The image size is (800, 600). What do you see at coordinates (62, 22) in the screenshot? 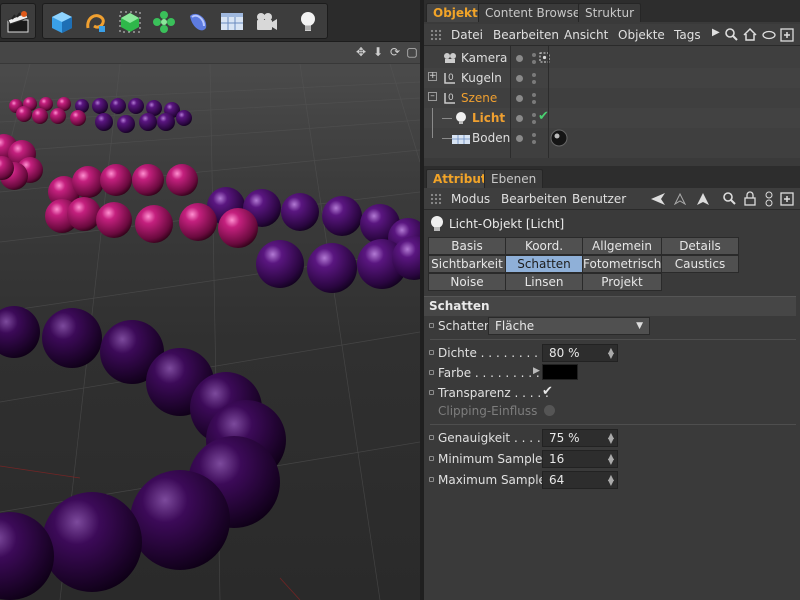
I see `cube-icon` at bounding box center [62, 22].